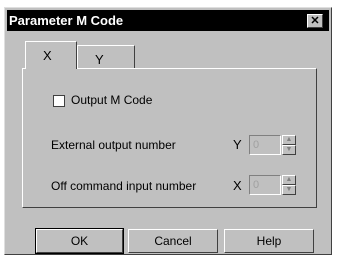  I want to click on tab-x: X, so click(51, 55).